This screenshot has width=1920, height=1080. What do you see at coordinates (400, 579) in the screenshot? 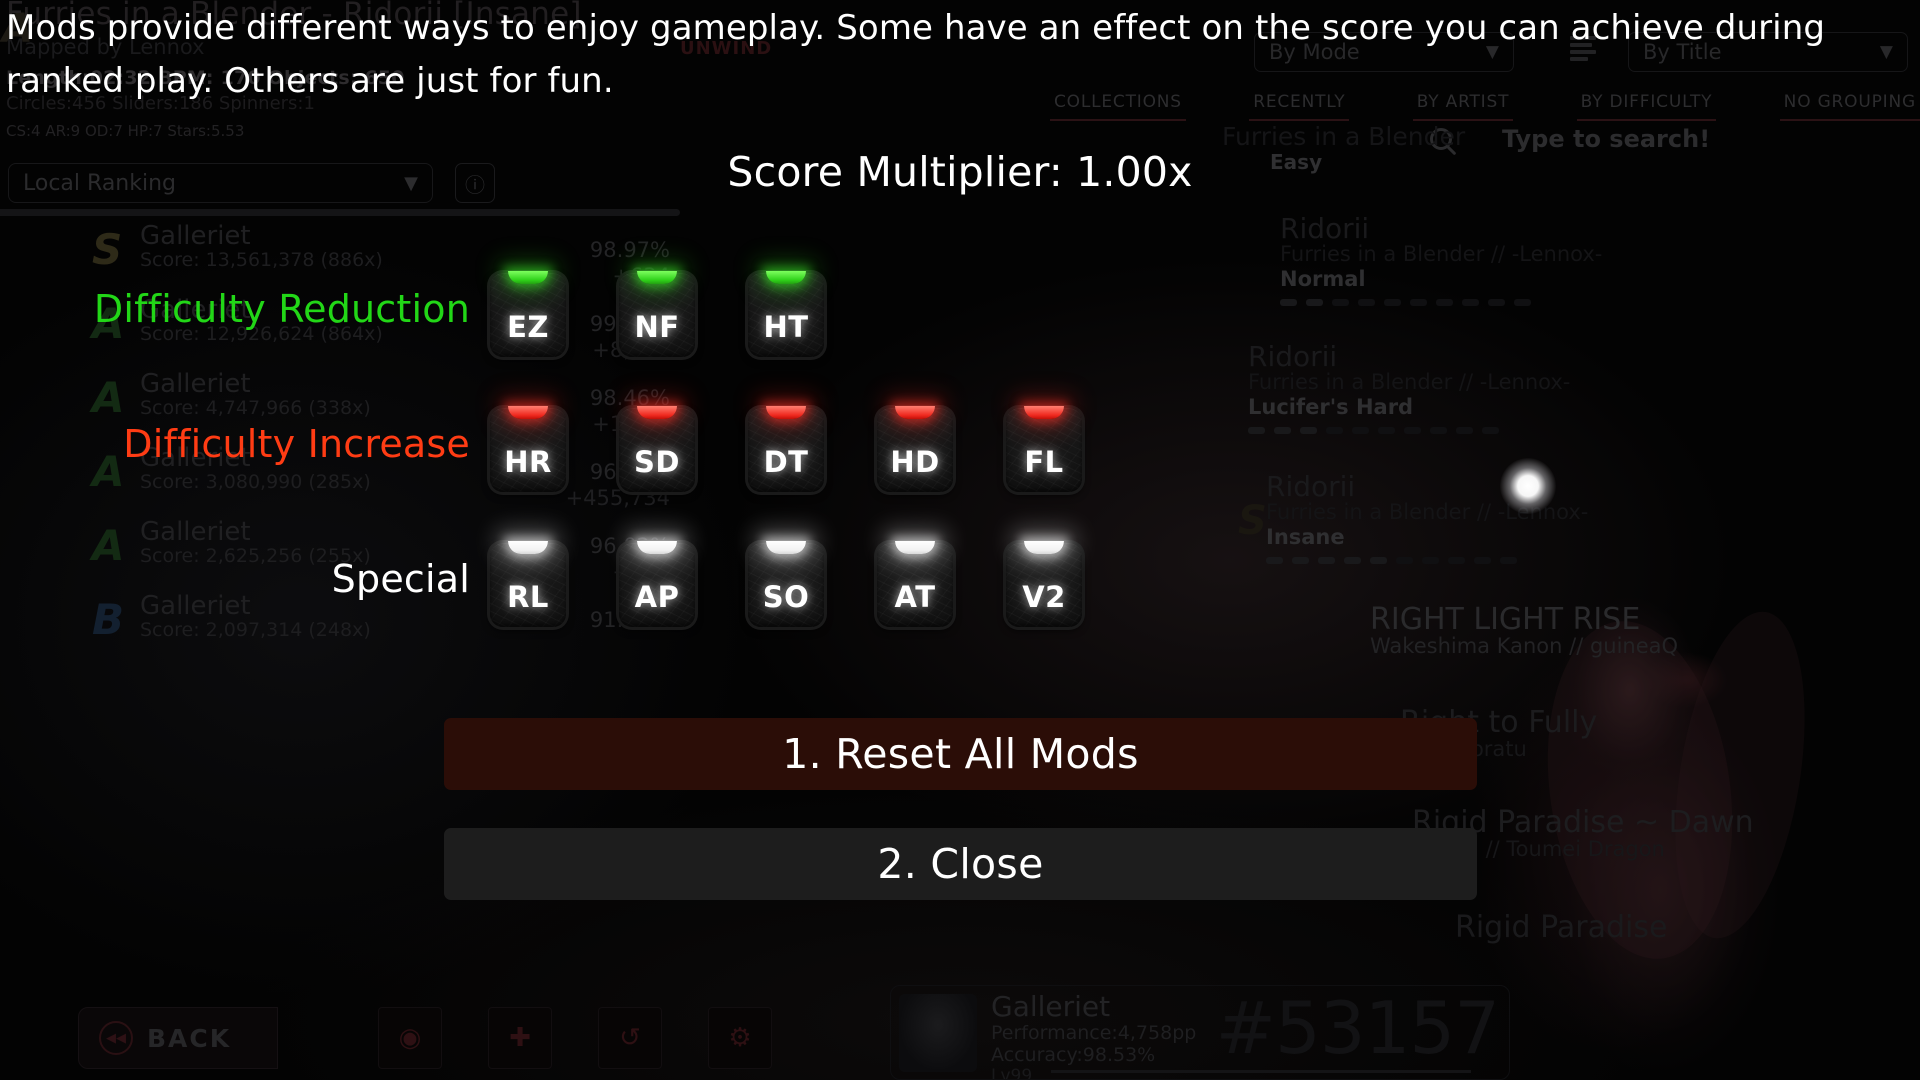
I see `mod-section-label: Special` at bounding box center [400, 579].